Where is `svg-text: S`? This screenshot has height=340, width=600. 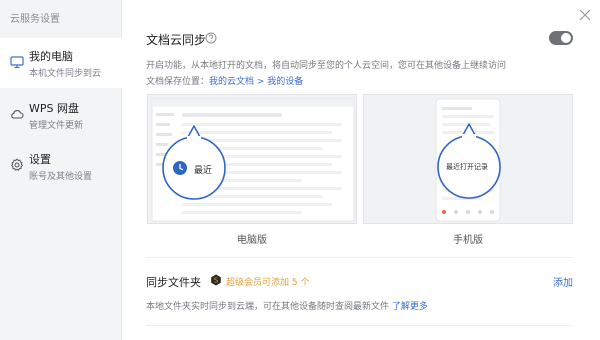
svg-text: S is located at coordinates (216, 281).